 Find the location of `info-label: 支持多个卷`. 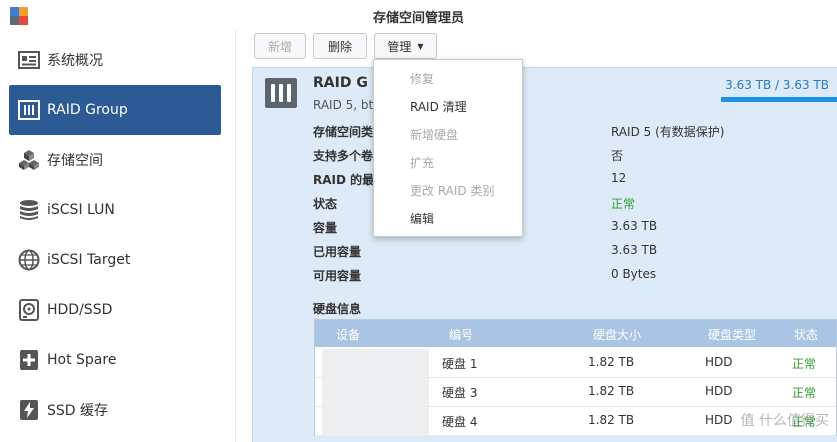

info-label: 支持多个卷 is located at coordinates (343, 156).